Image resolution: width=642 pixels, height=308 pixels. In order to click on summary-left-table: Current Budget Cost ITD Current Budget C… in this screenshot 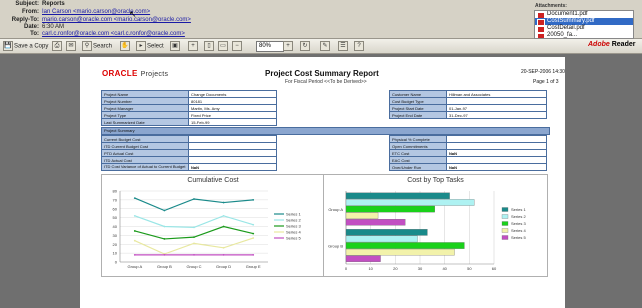, I will do `click(189, 153)`.